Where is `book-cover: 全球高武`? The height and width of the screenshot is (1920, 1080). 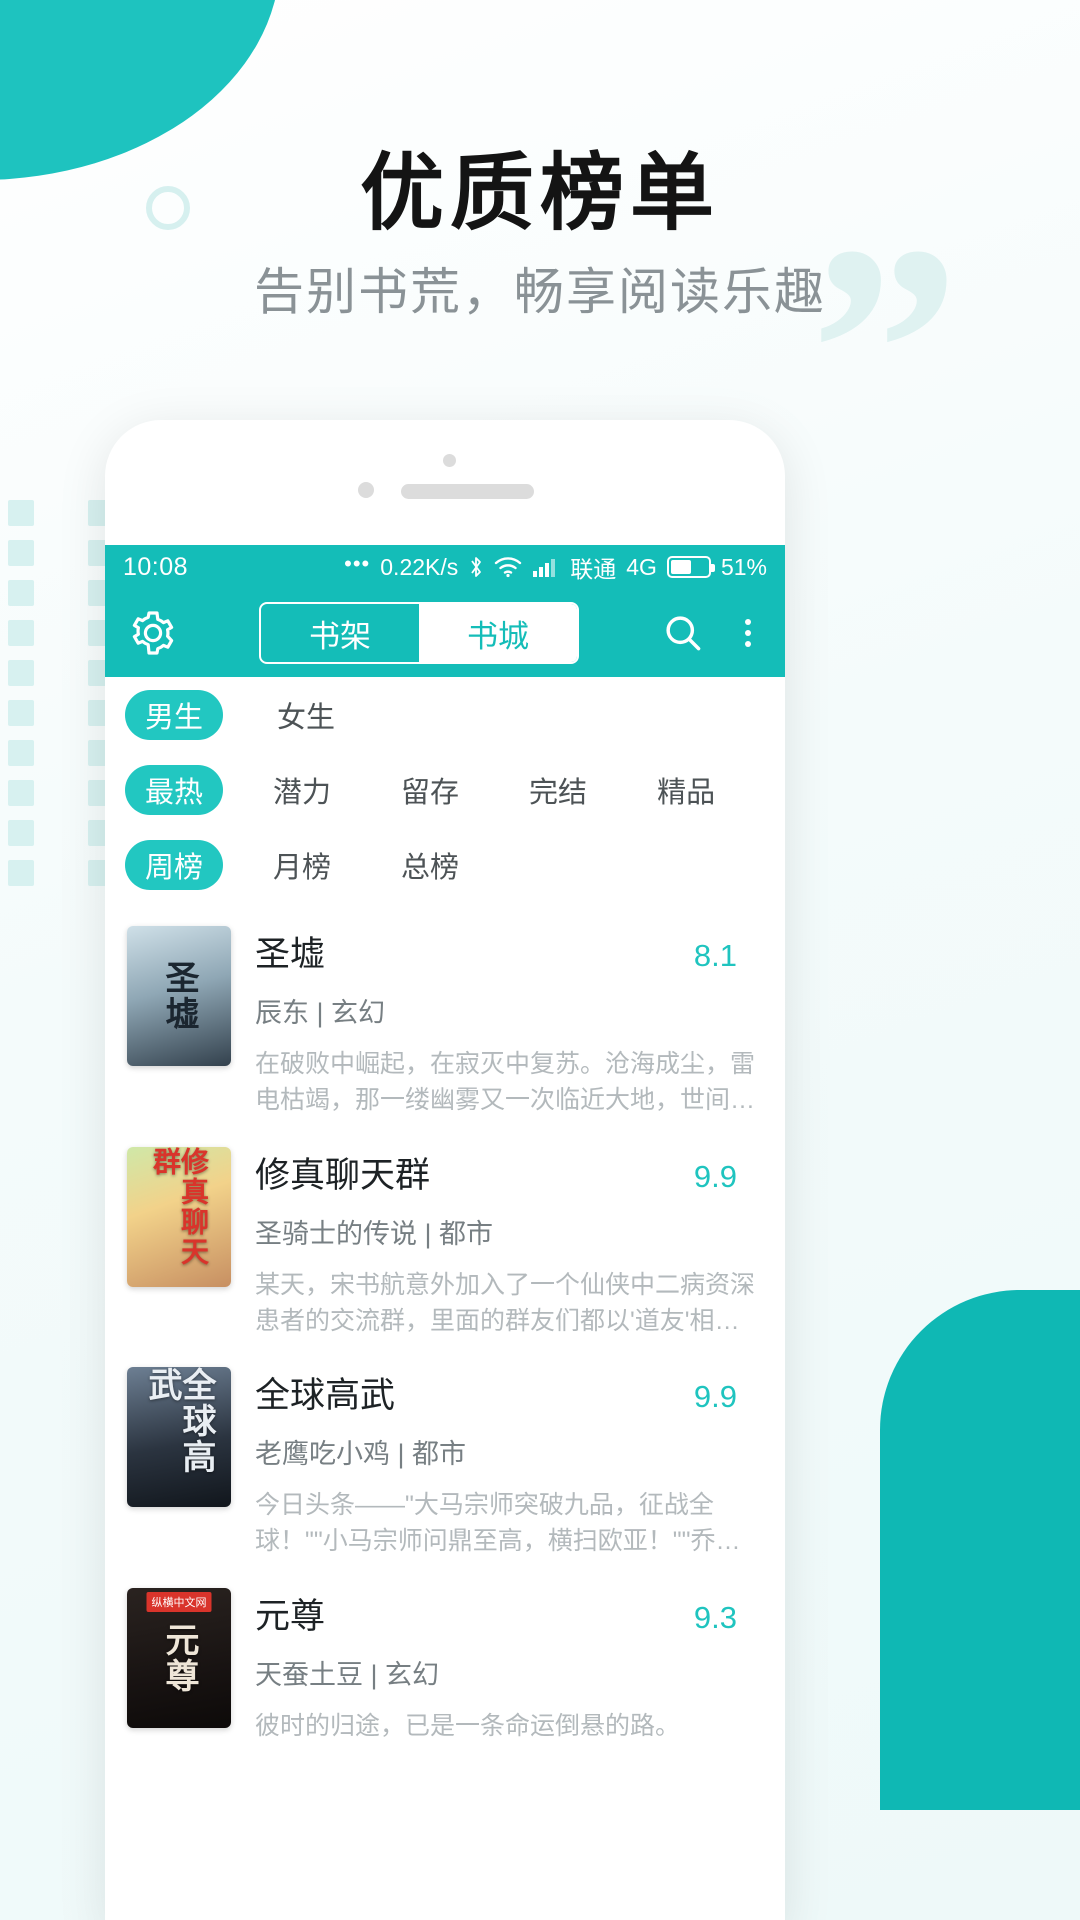
book-cover: 全球高武 is located at coordinates (179, 1437).